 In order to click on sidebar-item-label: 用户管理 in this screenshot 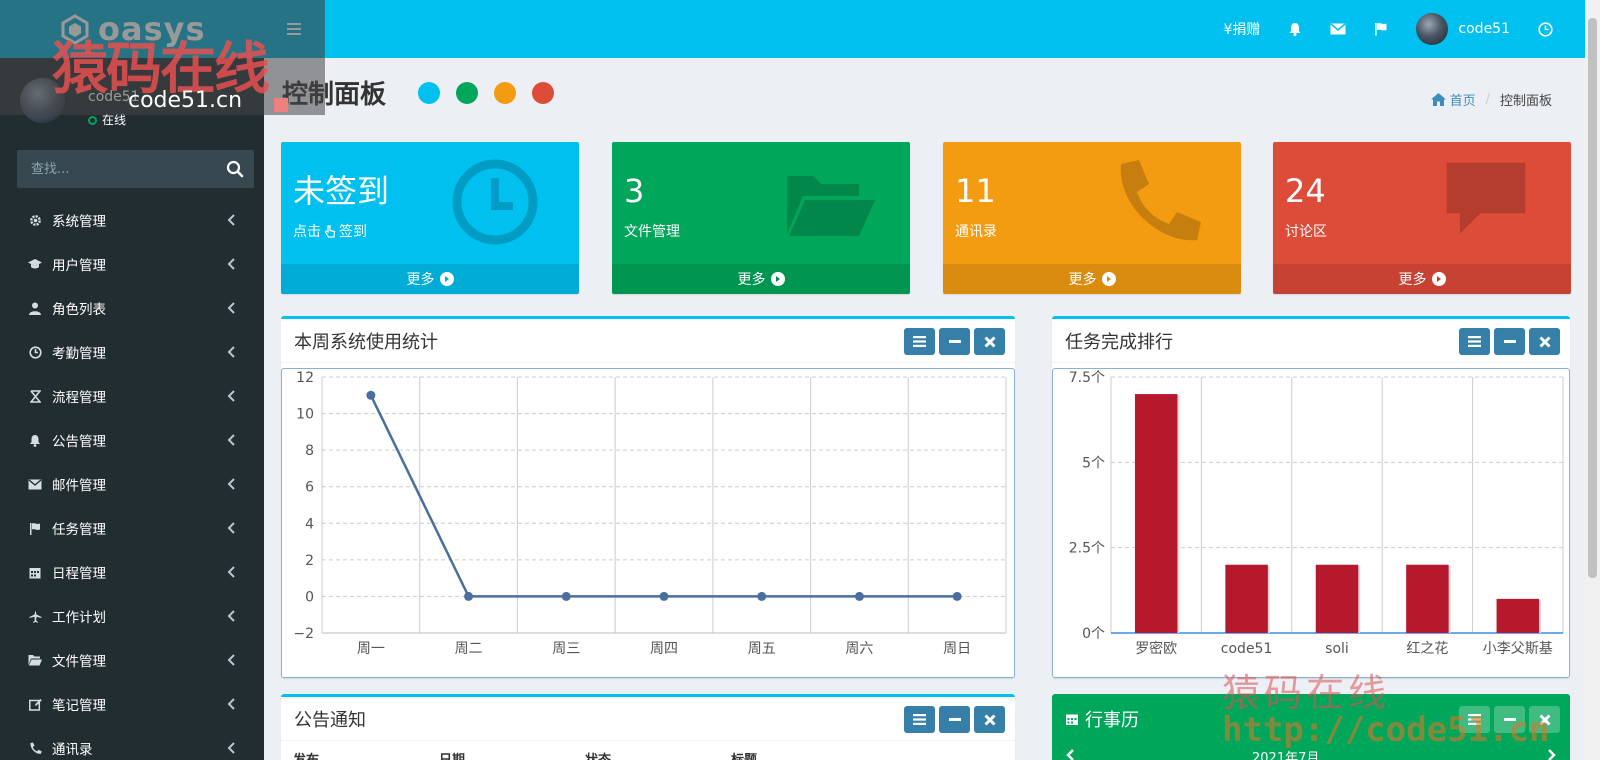, I will do `click(79, 266)`.